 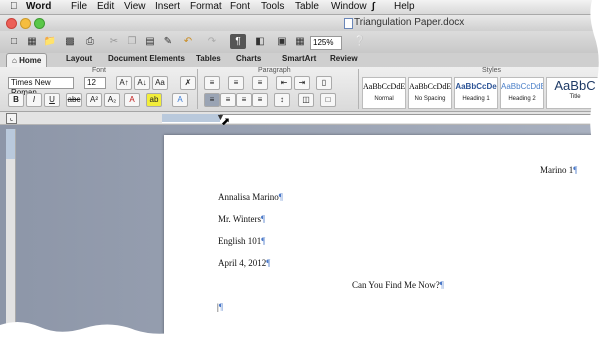 I want to click on cut-icon: ✂, so click(x=114, y=41).